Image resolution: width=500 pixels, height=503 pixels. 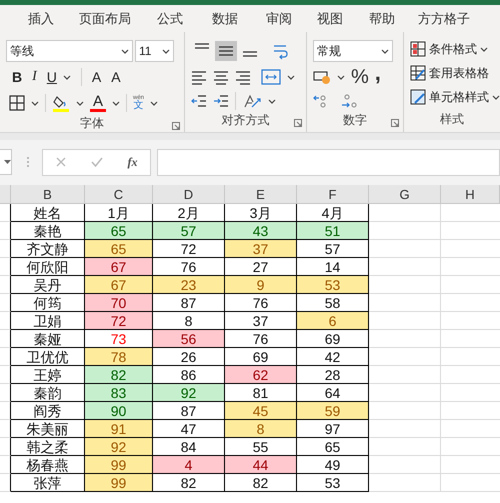 What do you see at coordinates (48, 285) in the screenshot?
I see `name-cell: 吴丹` at bounding box center [48, 285].